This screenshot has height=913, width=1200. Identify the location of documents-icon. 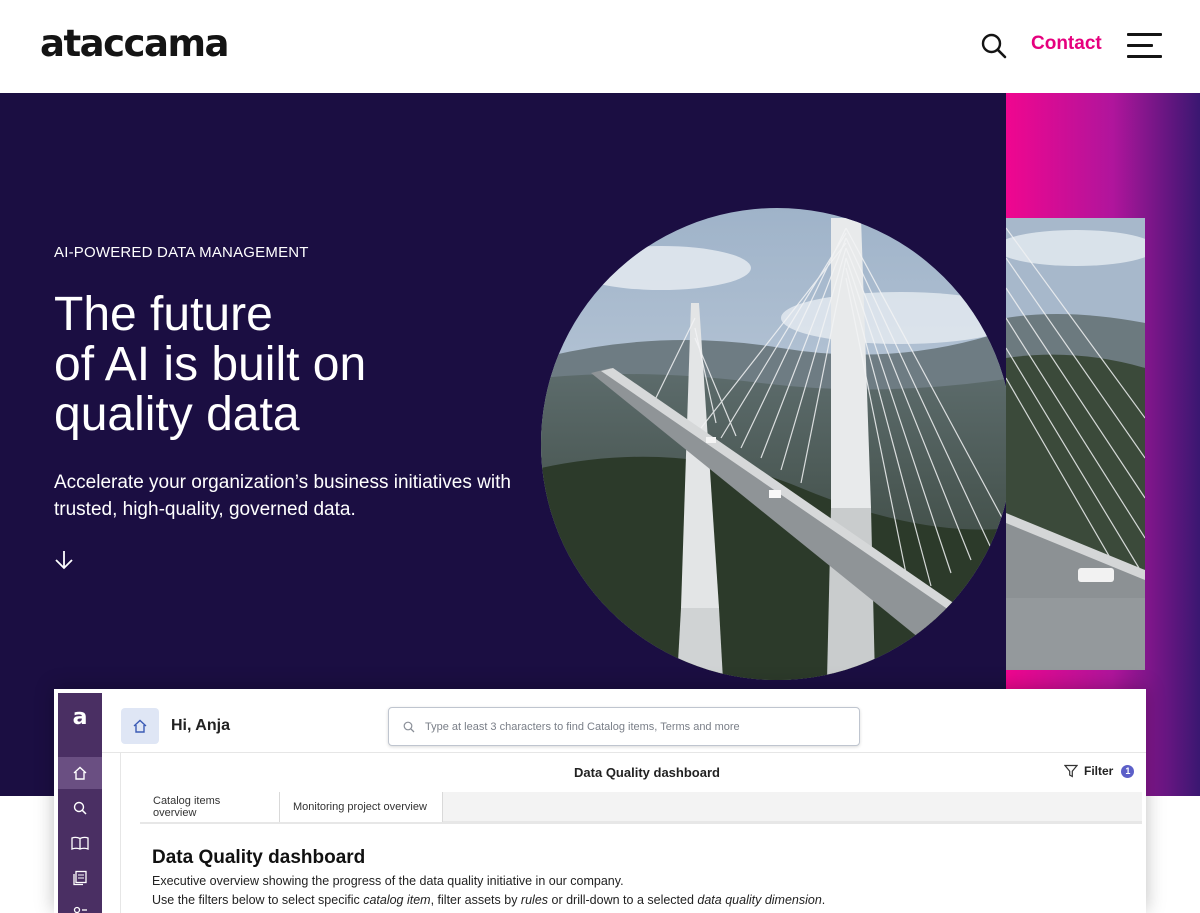
(80, 878).